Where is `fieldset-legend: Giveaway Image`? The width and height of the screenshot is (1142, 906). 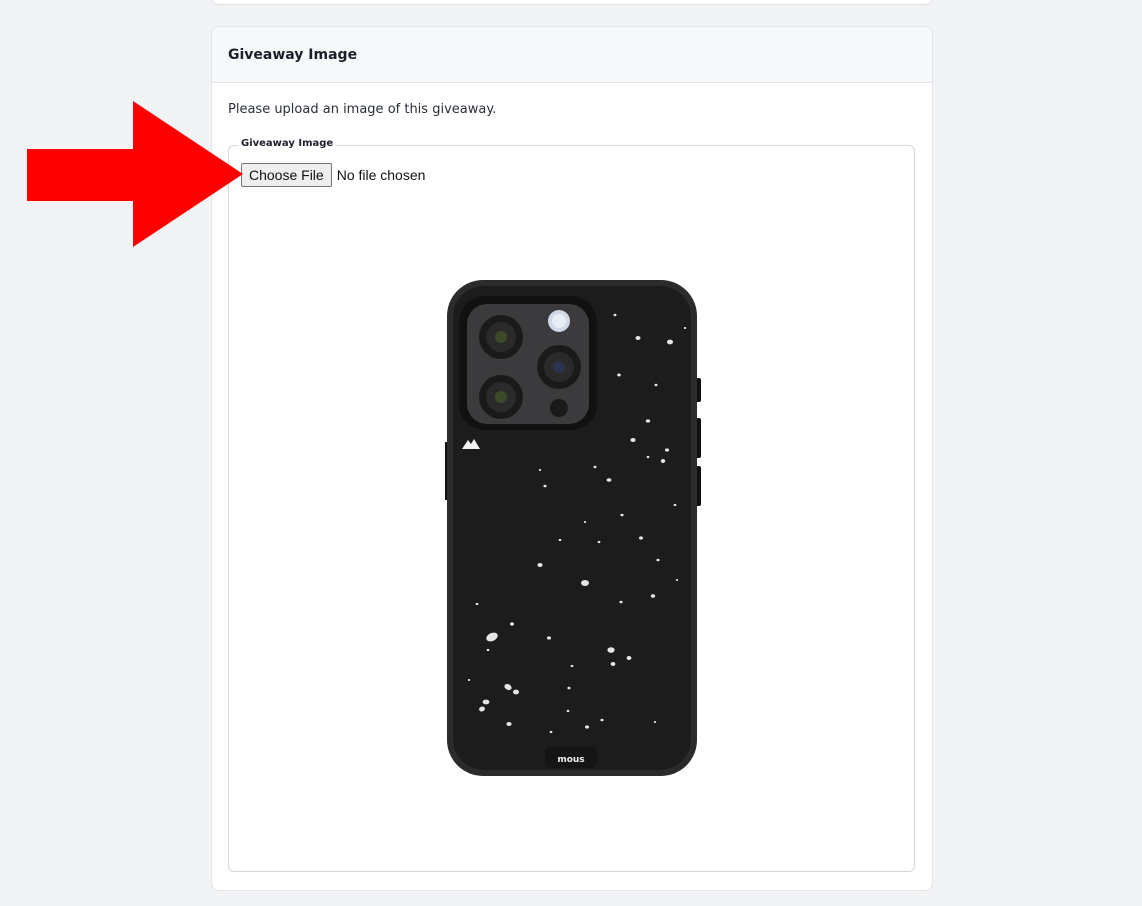 fieldset-legend: Giveaway Image is located at coordinates (287, 143).